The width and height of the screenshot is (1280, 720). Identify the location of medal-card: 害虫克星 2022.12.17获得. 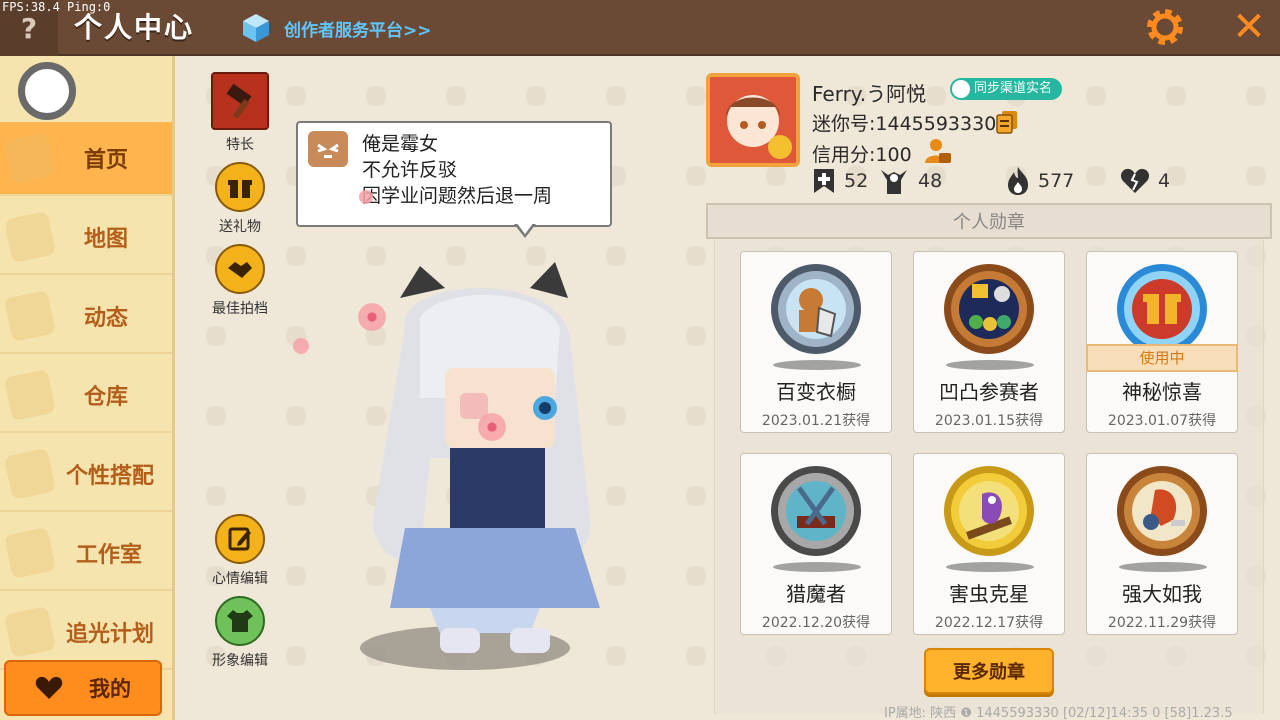
(989, 544).